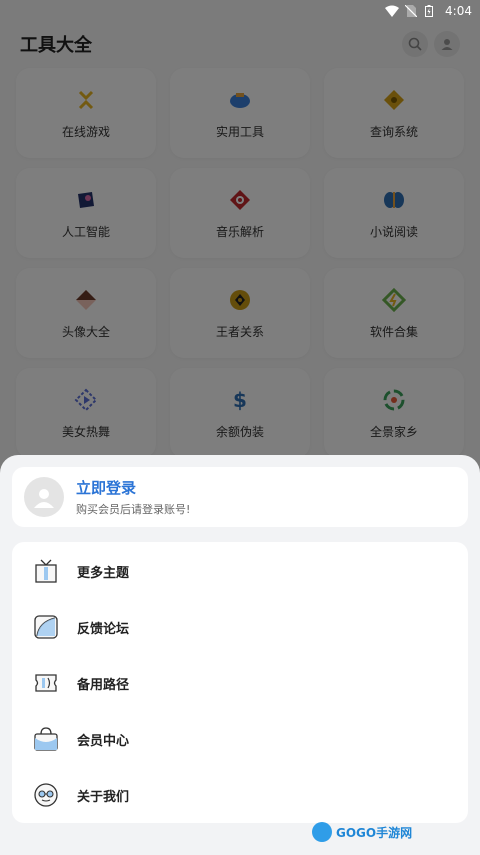 Image resolution: width=480 pixels, height=855 pixels. Describe the element at coordinates (458, 11) in the screenshot. I see `status-time: 4:04` at that location.